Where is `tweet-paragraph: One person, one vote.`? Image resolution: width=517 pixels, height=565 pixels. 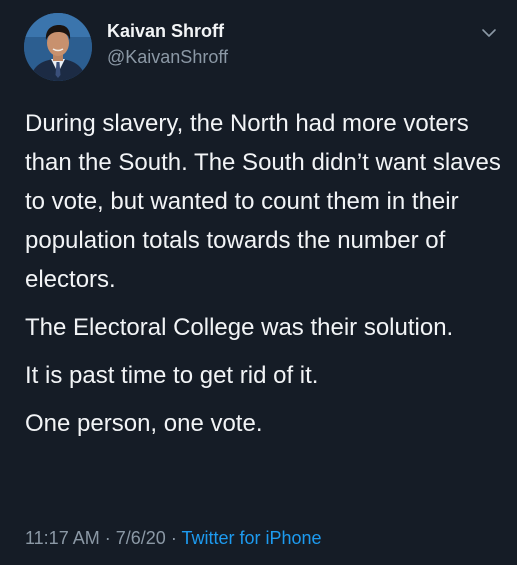 tweet-paragraph: One person, one vote. is located at coordinates (144, 423).